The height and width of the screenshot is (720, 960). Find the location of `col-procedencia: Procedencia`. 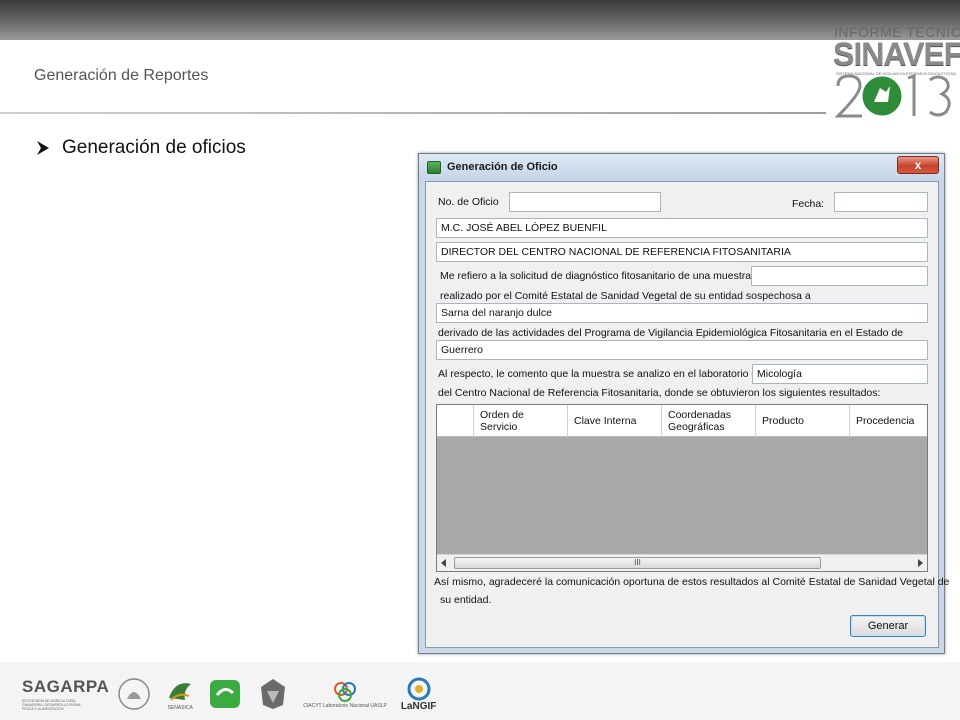

col-procedencia: Procedencia is located at coordinates (888, 421).